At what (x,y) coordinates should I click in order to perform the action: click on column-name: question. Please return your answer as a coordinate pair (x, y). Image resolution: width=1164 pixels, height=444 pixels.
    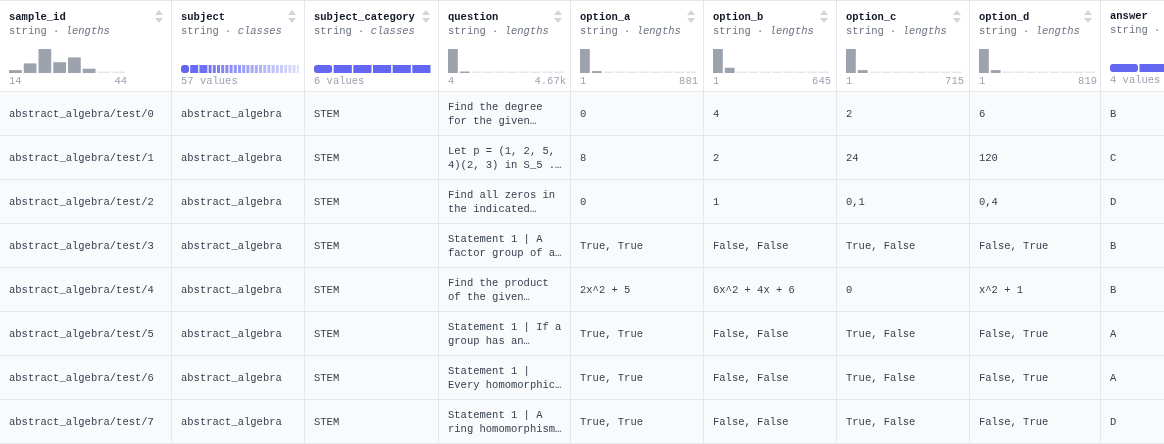
    Looking at the image, I should click on (473, 16).